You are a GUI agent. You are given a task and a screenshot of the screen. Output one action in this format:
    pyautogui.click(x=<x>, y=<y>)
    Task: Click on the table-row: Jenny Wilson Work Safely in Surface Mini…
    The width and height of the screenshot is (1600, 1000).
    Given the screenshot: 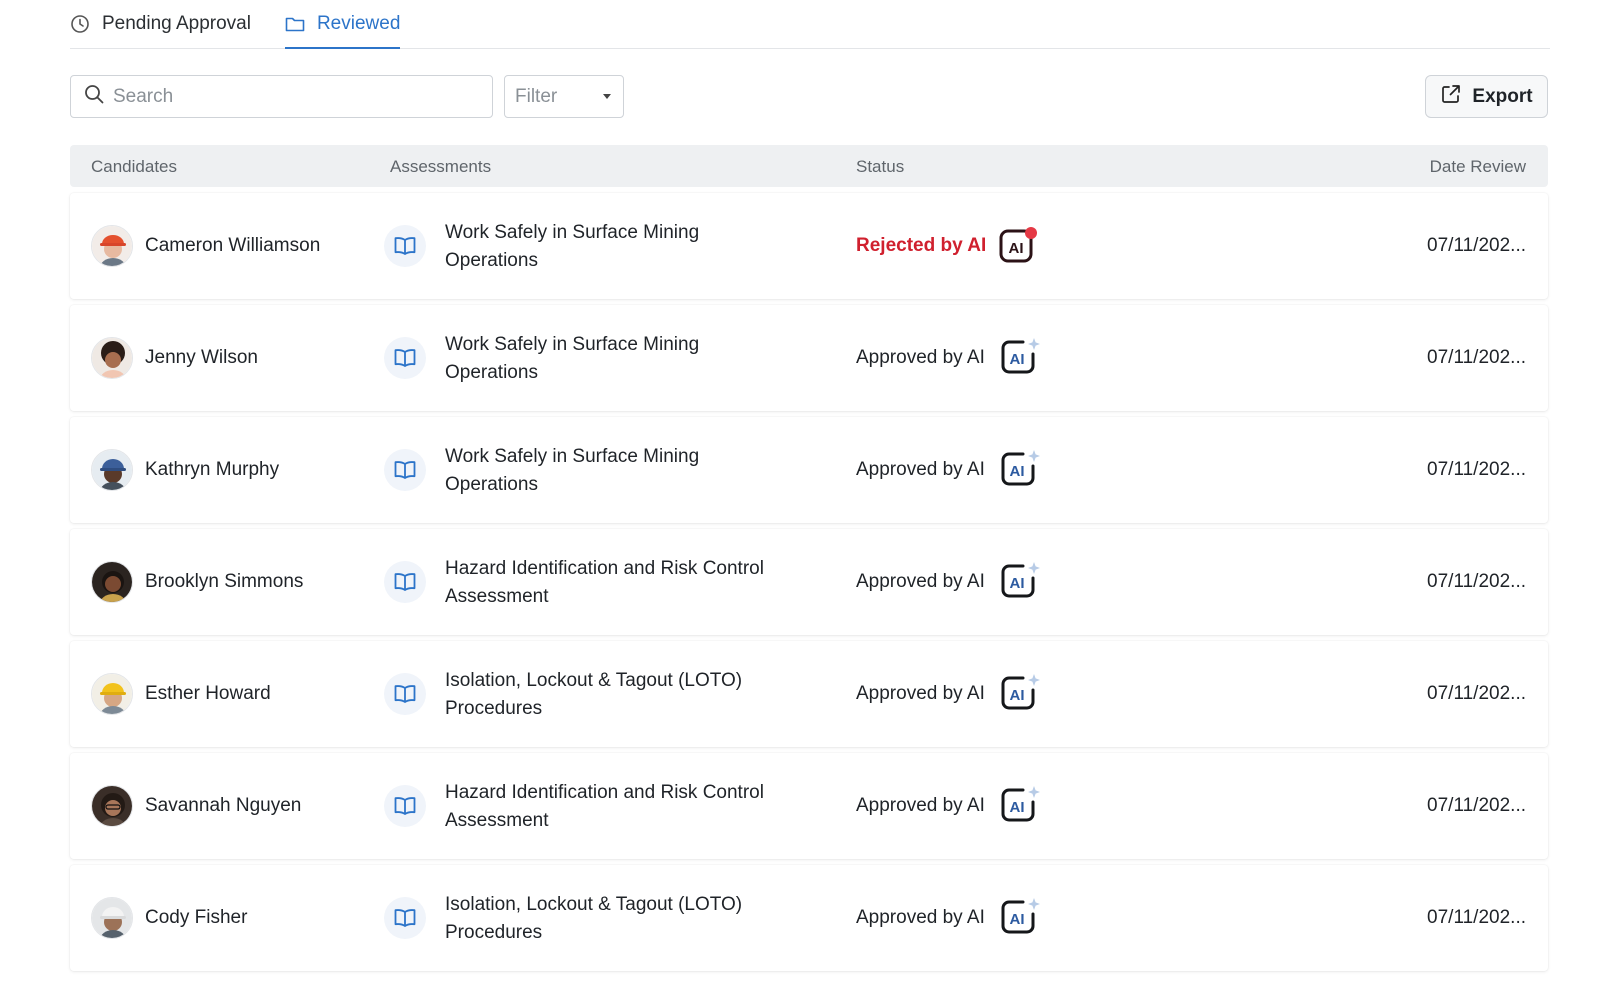 What is the action you would take?
    pyautogui.click(x=809, y=358)
    